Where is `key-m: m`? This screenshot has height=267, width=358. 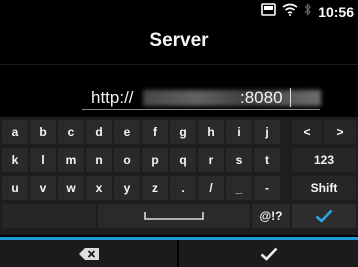 key-m: m is located at coordinates (71, 160).